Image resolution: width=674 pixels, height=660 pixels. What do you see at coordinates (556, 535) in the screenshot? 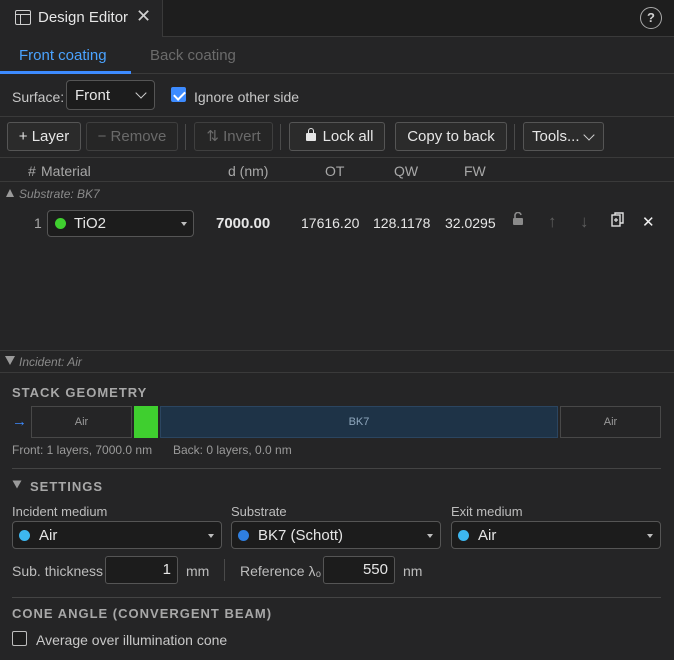
I see `exit-medium-select: Air` at bounding box center [556, 535].